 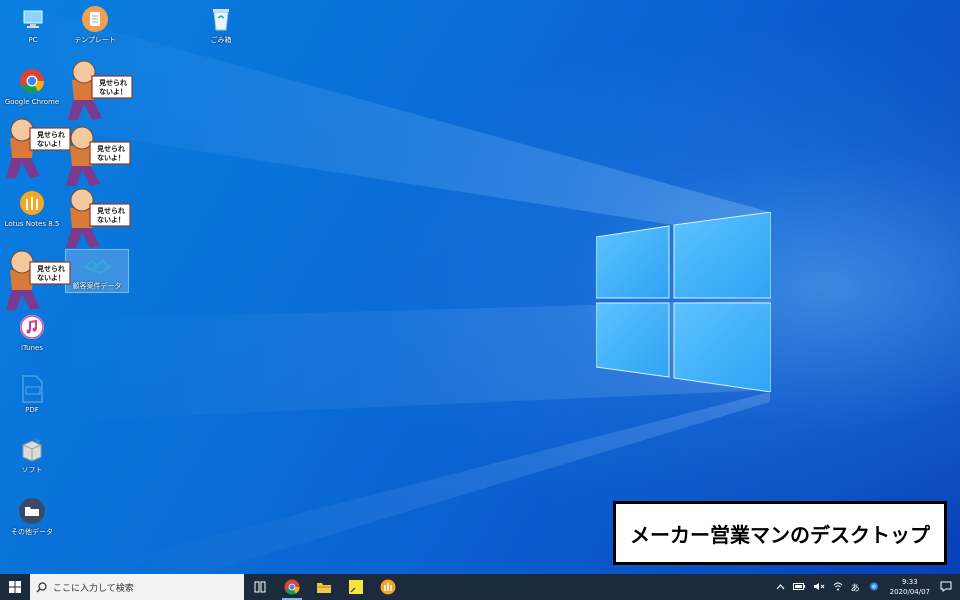 What do you see at coordinates (683, 302) in the screenshot?
I see `windows-logo-wallpaper` at bounding box center [683, 302].